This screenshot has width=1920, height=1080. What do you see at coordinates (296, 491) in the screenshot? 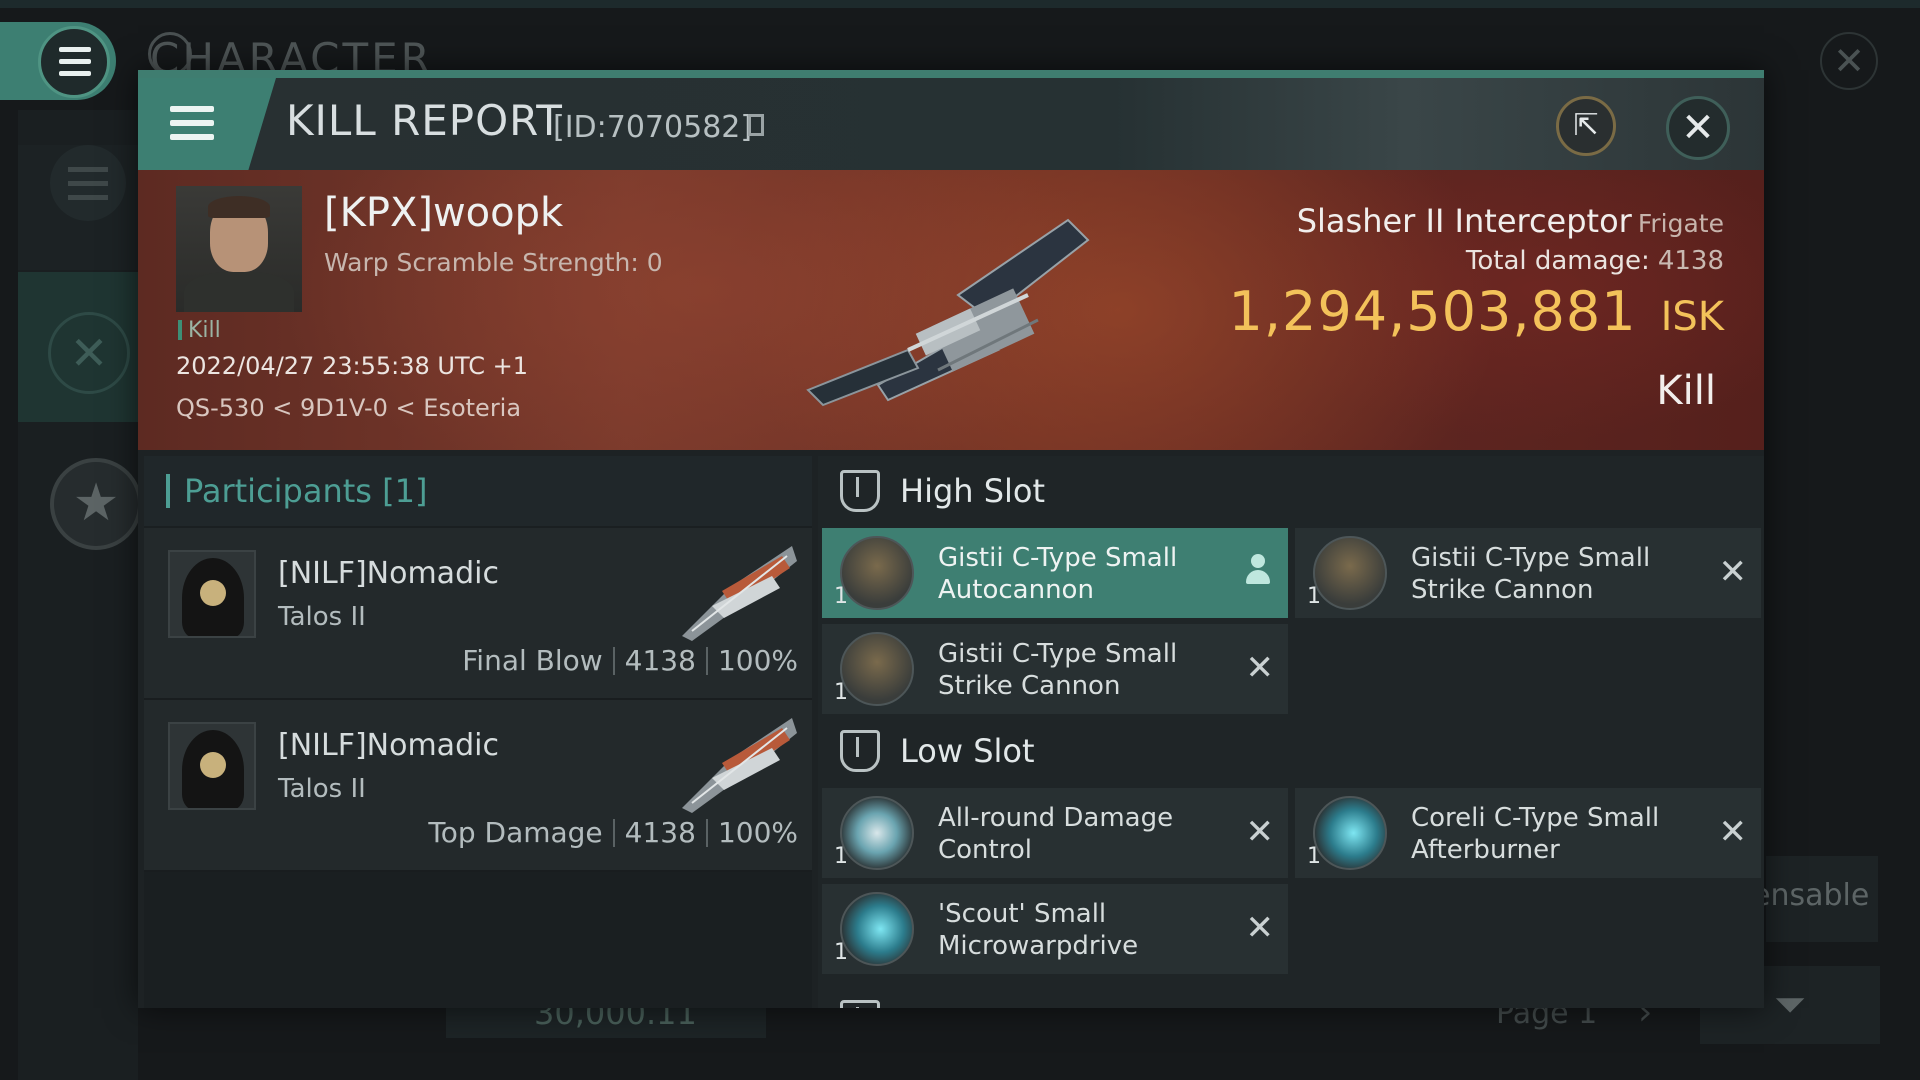
I see `participants-title: Participants [1]` at bounding box center [296, 491].